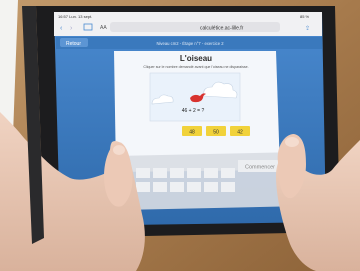 This screenshot has height=271, width=360. What do you see at coordinates (75, 16) in the screenshot?
I see `status-time: 16:57 Lun. 13 sept.` at bounding box center [75, 16].